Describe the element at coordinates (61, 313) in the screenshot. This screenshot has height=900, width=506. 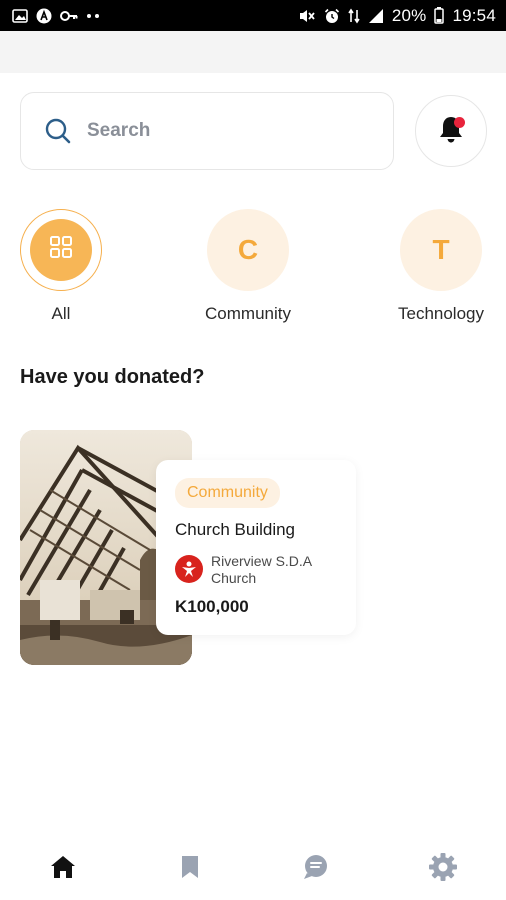
I see `category-label: All` at that location.